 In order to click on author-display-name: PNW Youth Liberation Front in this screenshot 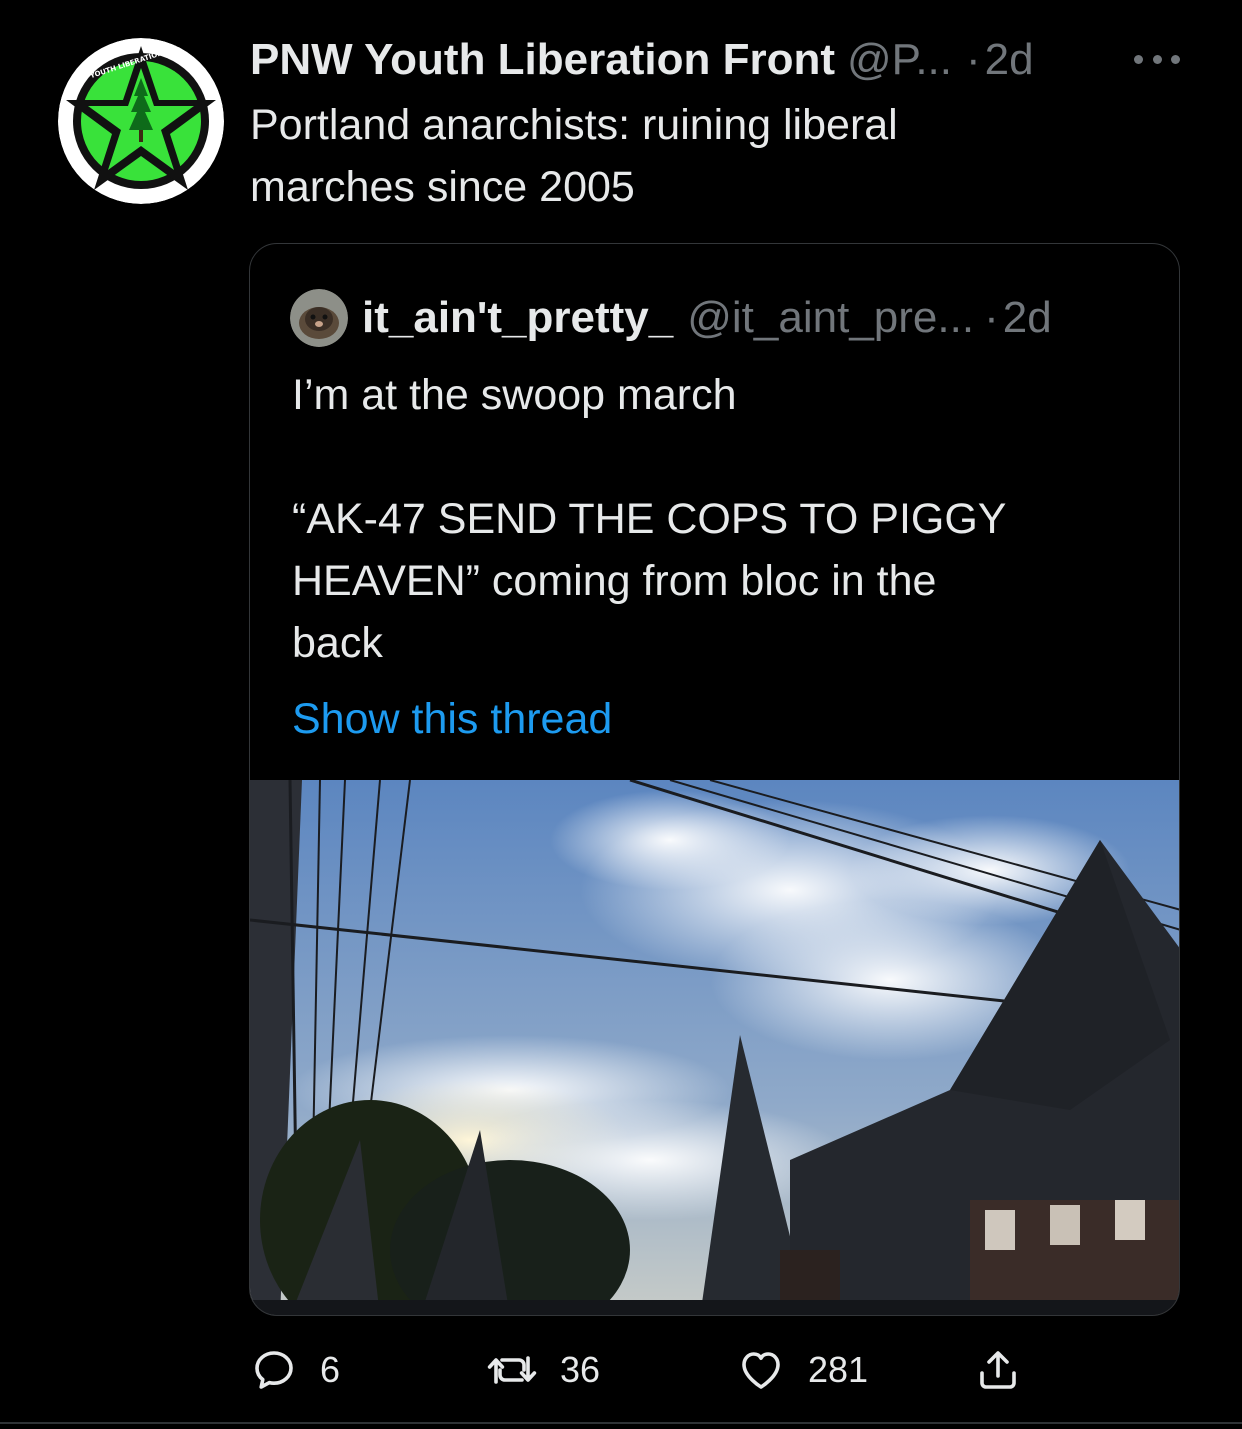, I will do `click(542, 60)`.